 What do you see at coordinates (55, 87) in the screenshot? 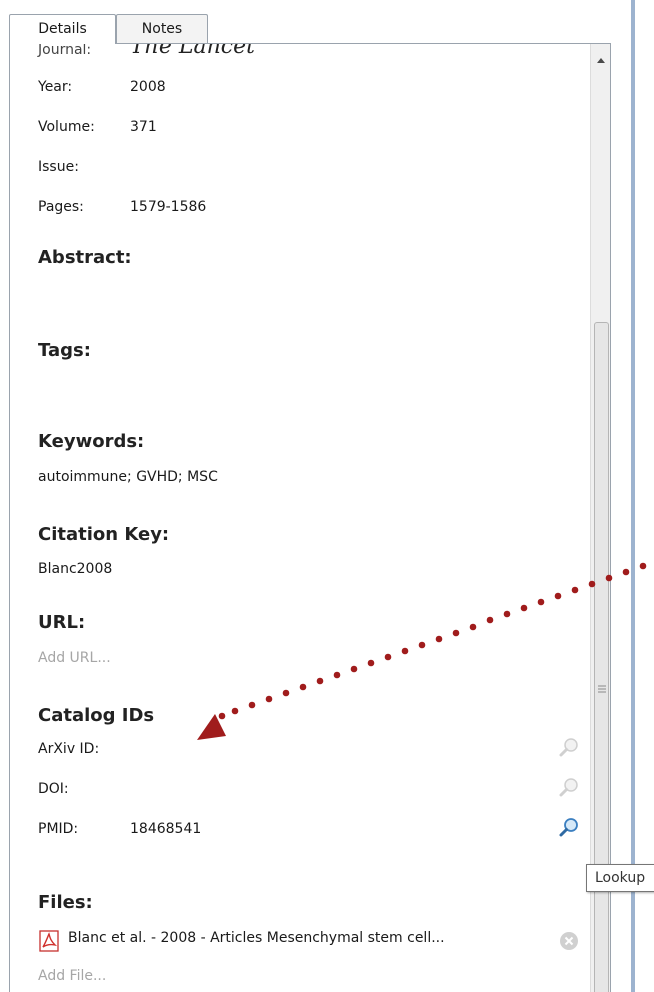
I see `year-label: Year:` at bounding box center [55, 87].